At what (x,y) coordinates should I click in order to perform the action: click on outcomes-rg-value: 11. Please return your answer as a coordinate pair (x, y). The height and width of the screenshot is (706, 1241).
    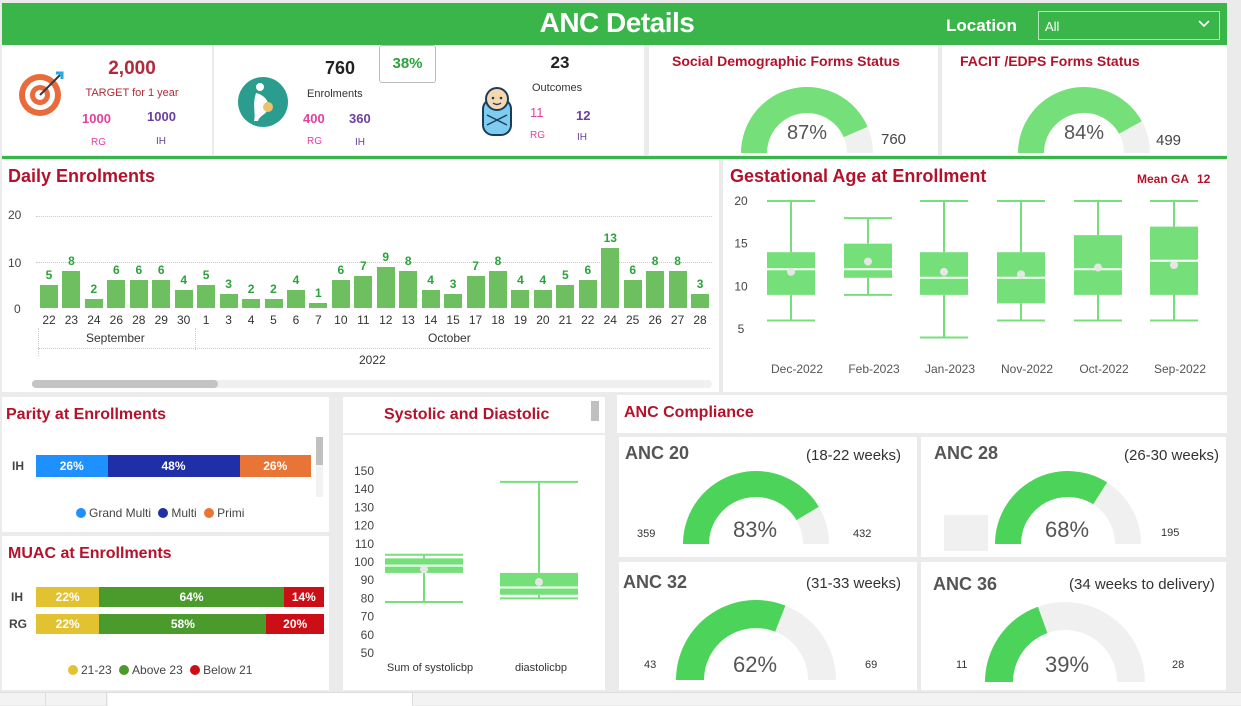
    Looking at the image, I should click on (537, 112).